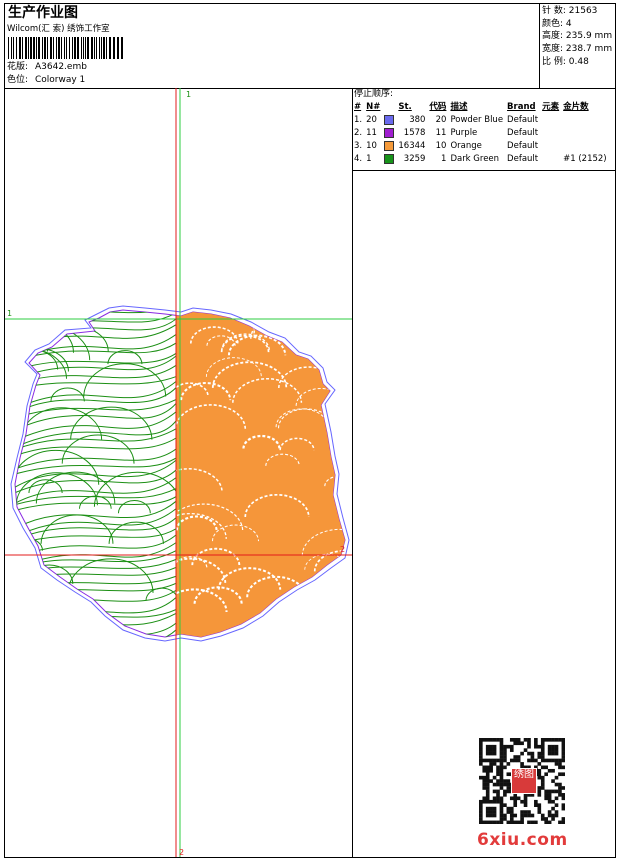 The image size is (620, 860). Describe the element at coordinates (438, 107) in the screenshot. I see `col-code: 代码` at that location.